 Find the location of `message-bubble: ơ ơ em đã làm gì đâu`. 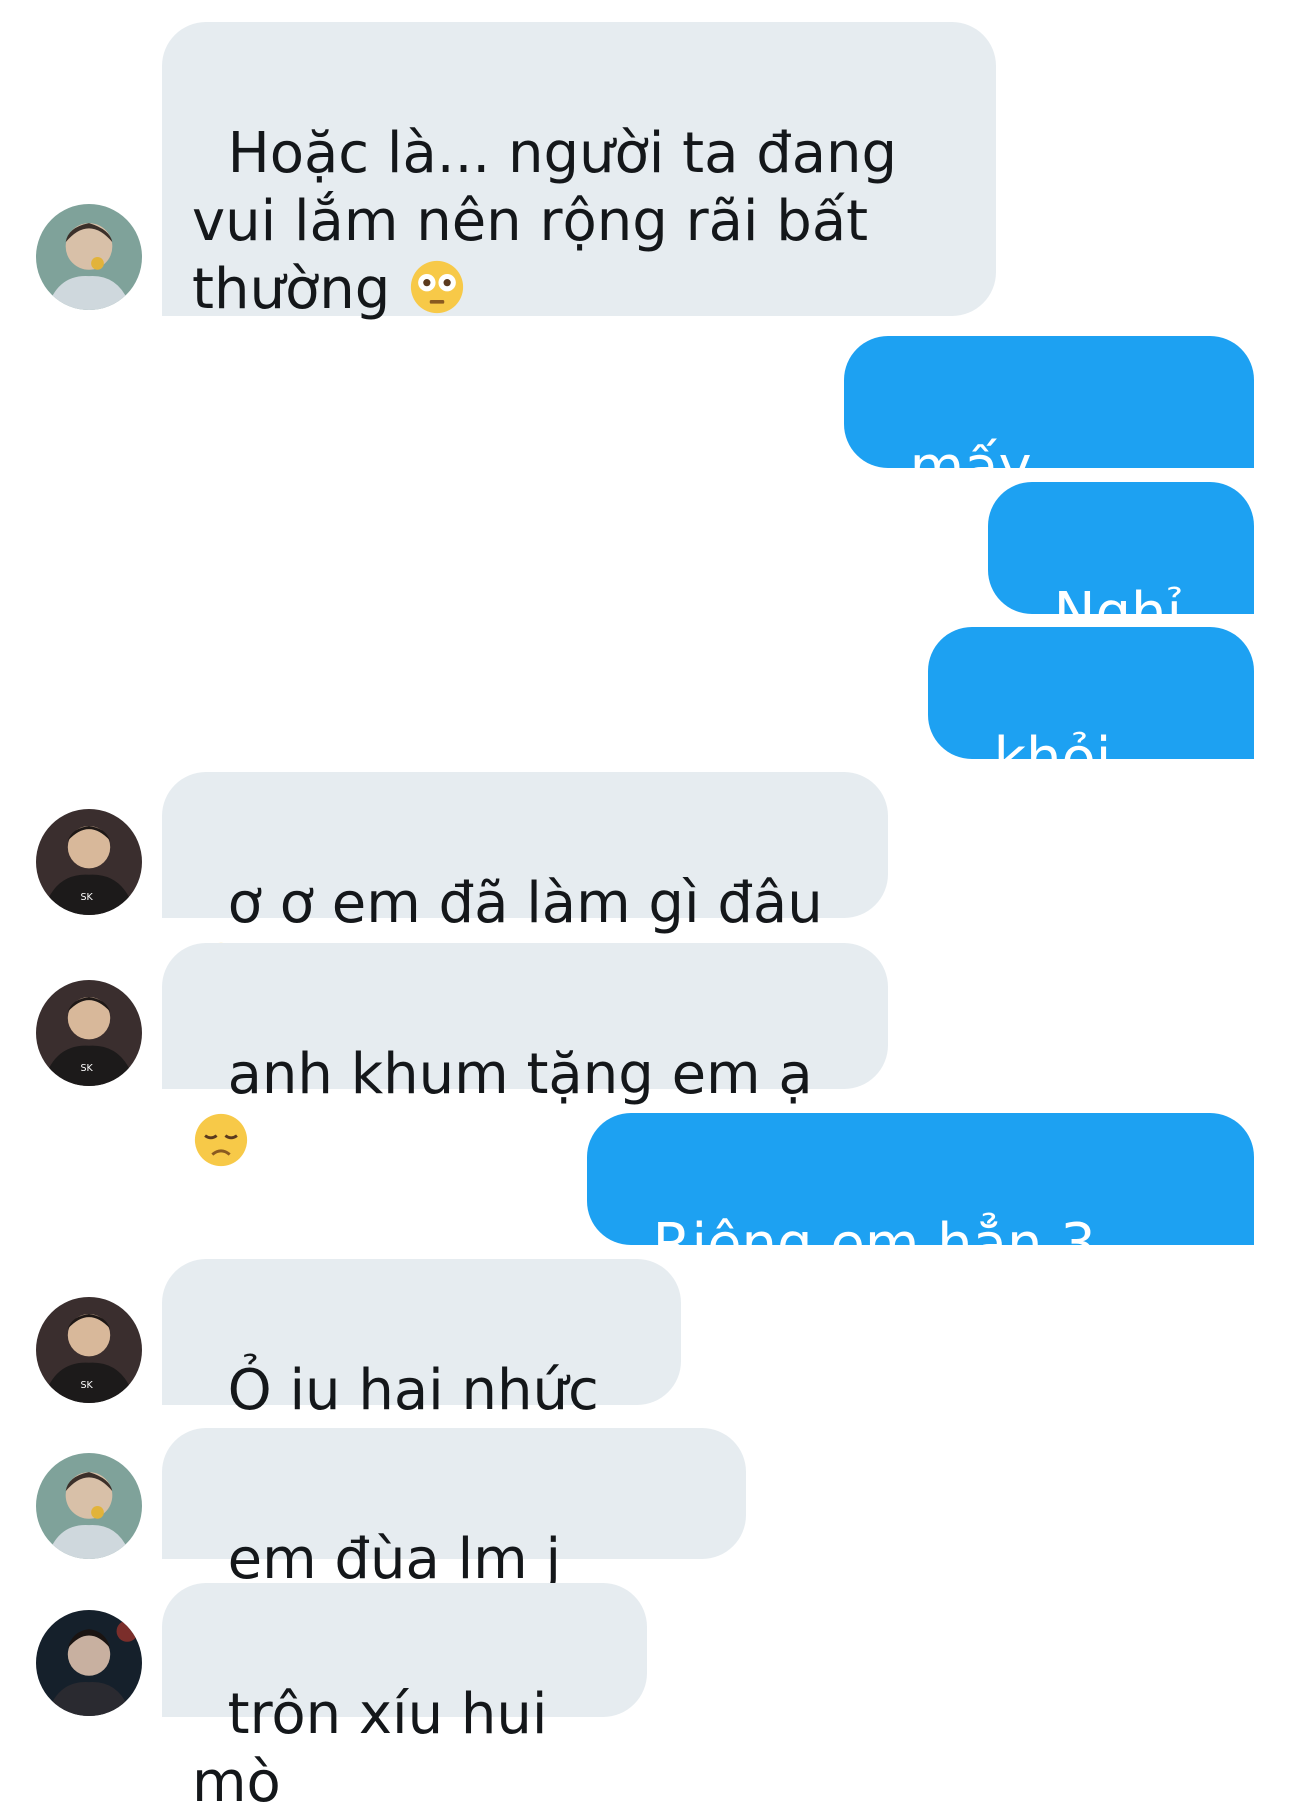

message-bubble: ơ ơ em đã làm gì đâu is located at coordinates (525, 884).